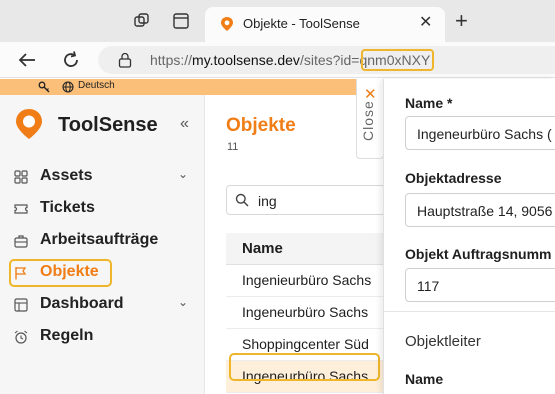 The width and height of the screenshot is (555, 394). I want to click on active-item-highlight, so click(60, 273).